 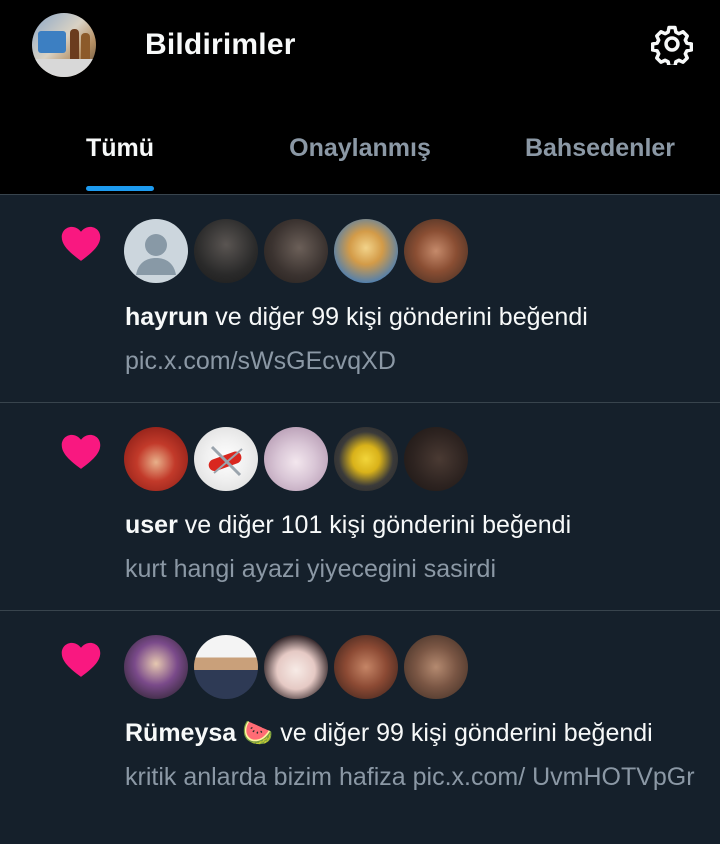 I want to click on post-preview: kurt hangi ayazi yiyecegini sasirdi, so click(x=410, y=569).